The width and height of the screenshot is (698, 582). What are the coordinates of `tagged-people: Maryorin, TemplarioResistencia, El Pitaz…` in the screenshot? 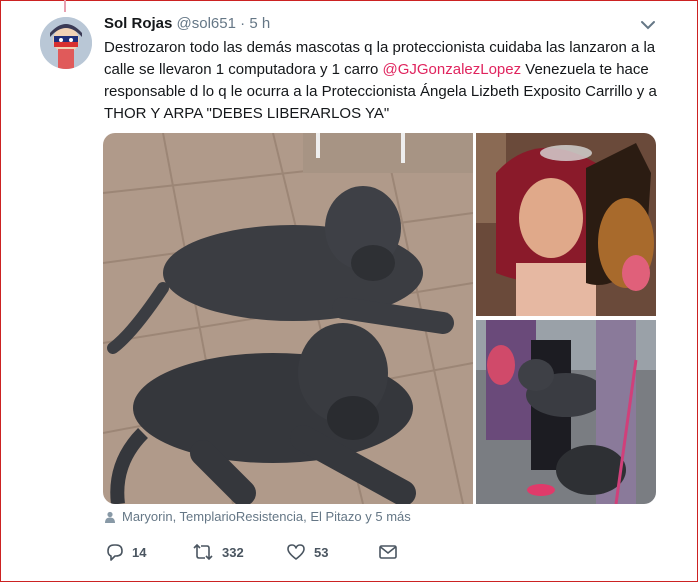 It's located at (257, 516).